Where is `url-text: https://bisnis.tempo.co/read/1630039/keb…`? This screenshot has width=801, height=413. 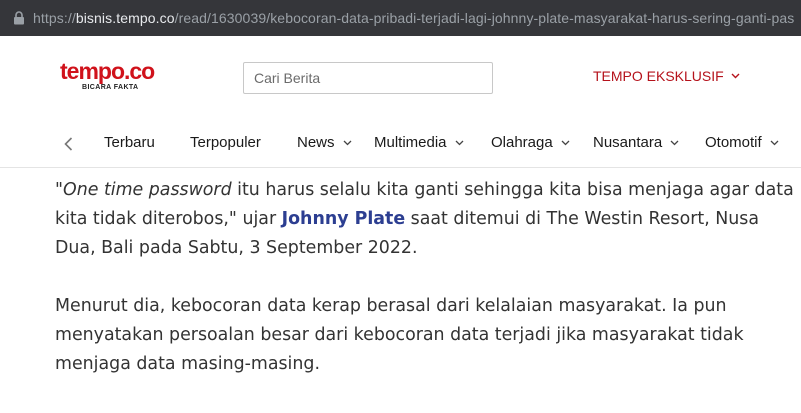 url-text: https://bisnis.tempo.co/read/1630039/keb… is located at coordinates (413, 18).